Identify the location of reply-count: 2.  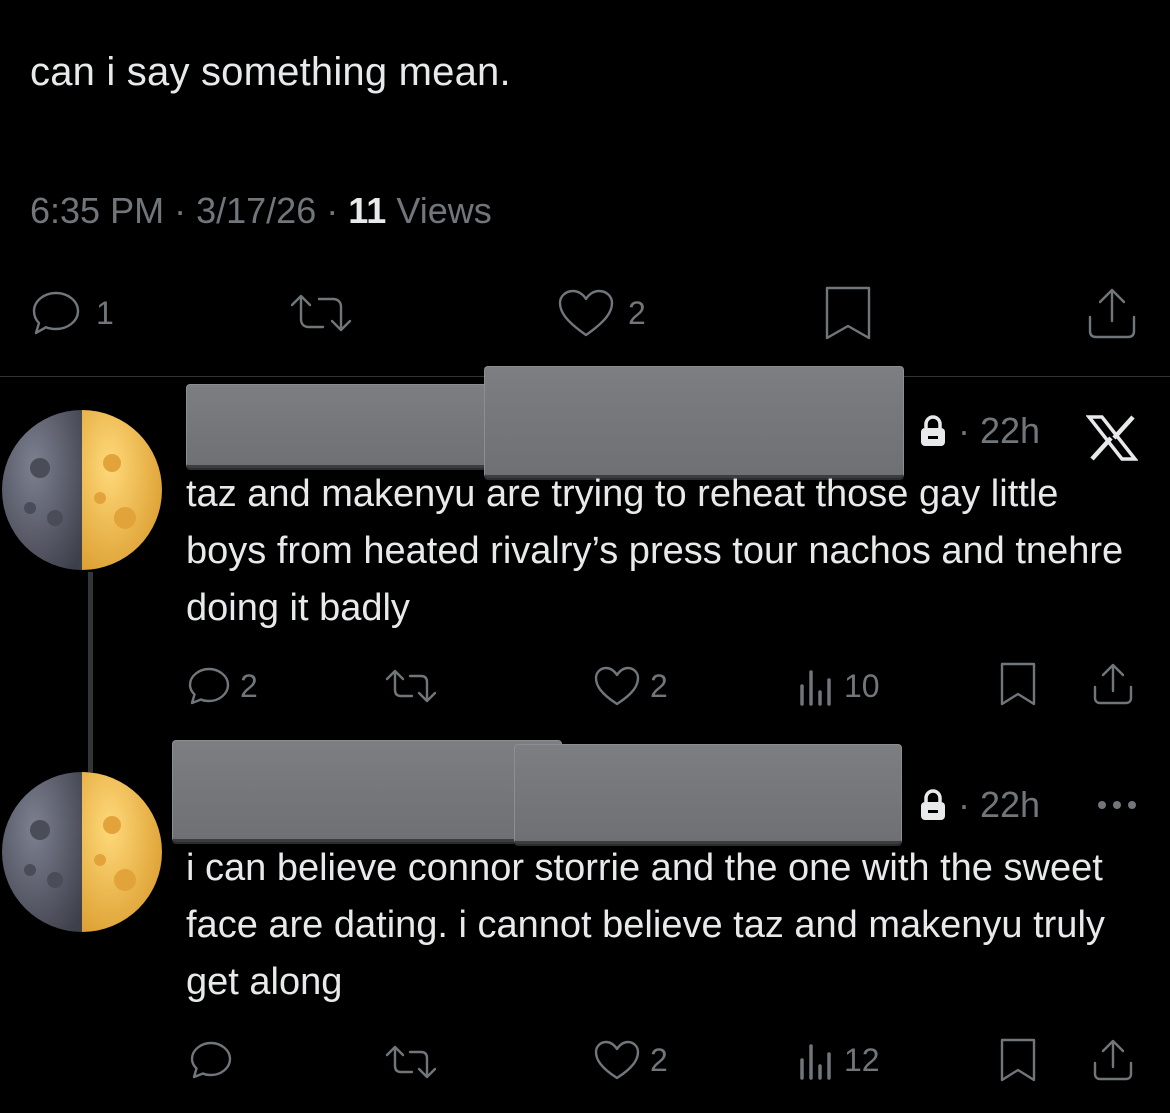
(249, 685).